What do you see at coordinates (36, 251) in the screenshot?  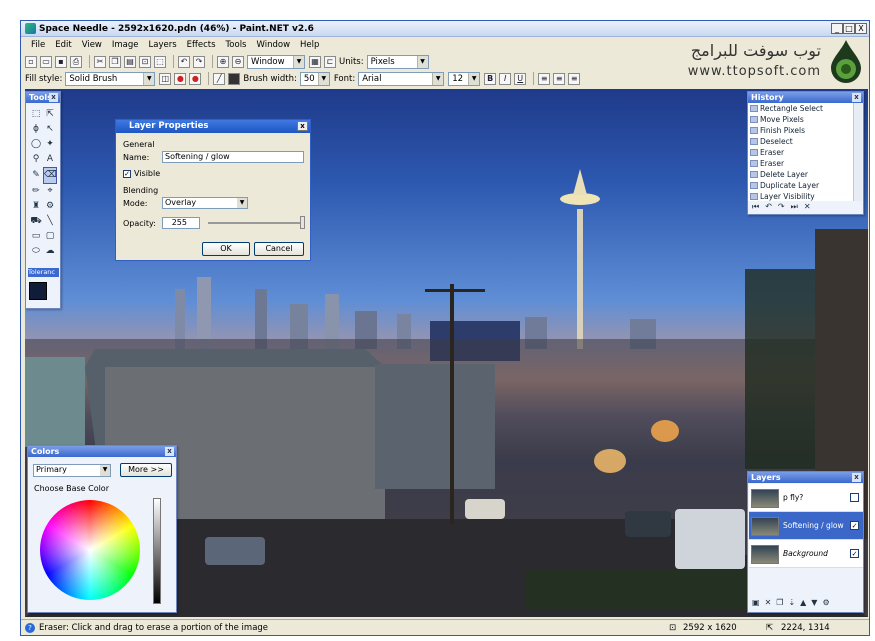 I see `ellipse-icon: ⬭` at bounding box center [36, 251].